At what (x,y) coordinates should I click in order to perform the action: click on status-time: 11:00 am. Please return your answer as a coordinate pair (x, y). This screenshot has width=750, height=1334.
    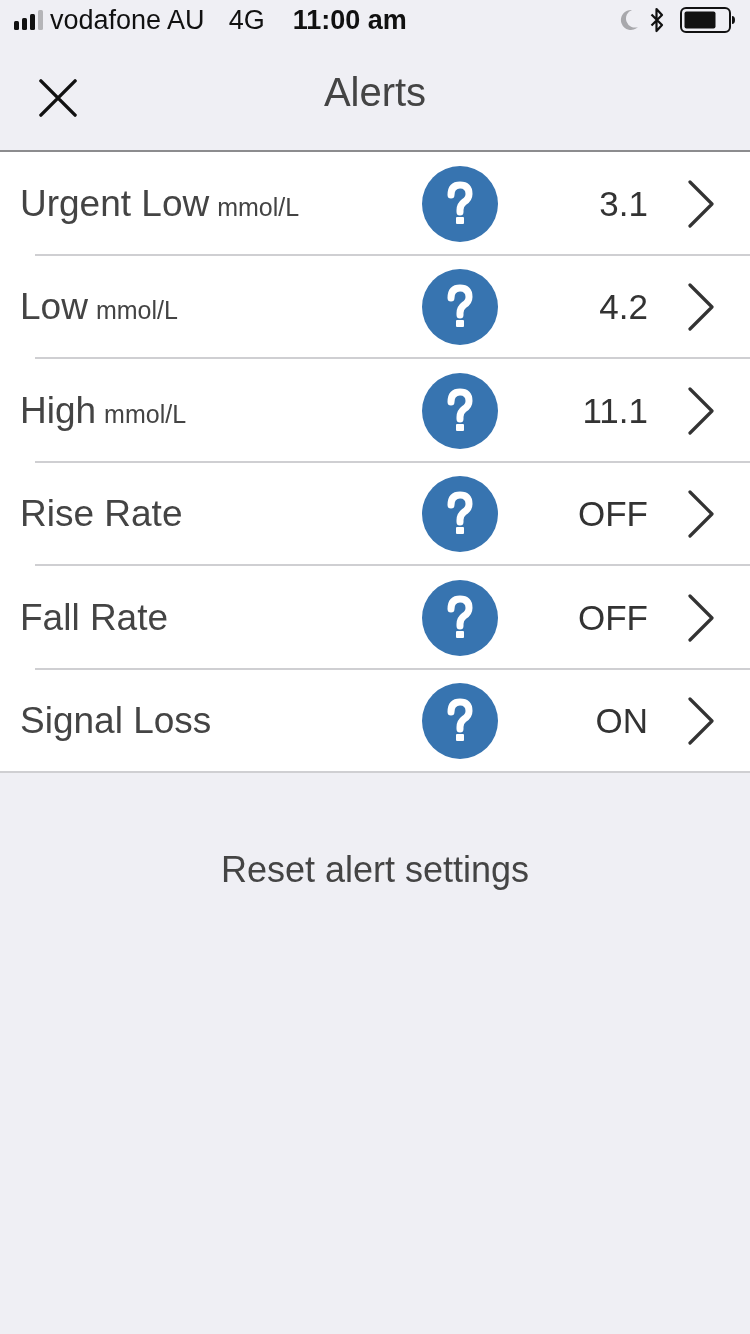
    Looking at the image, I should click on (349, 20).